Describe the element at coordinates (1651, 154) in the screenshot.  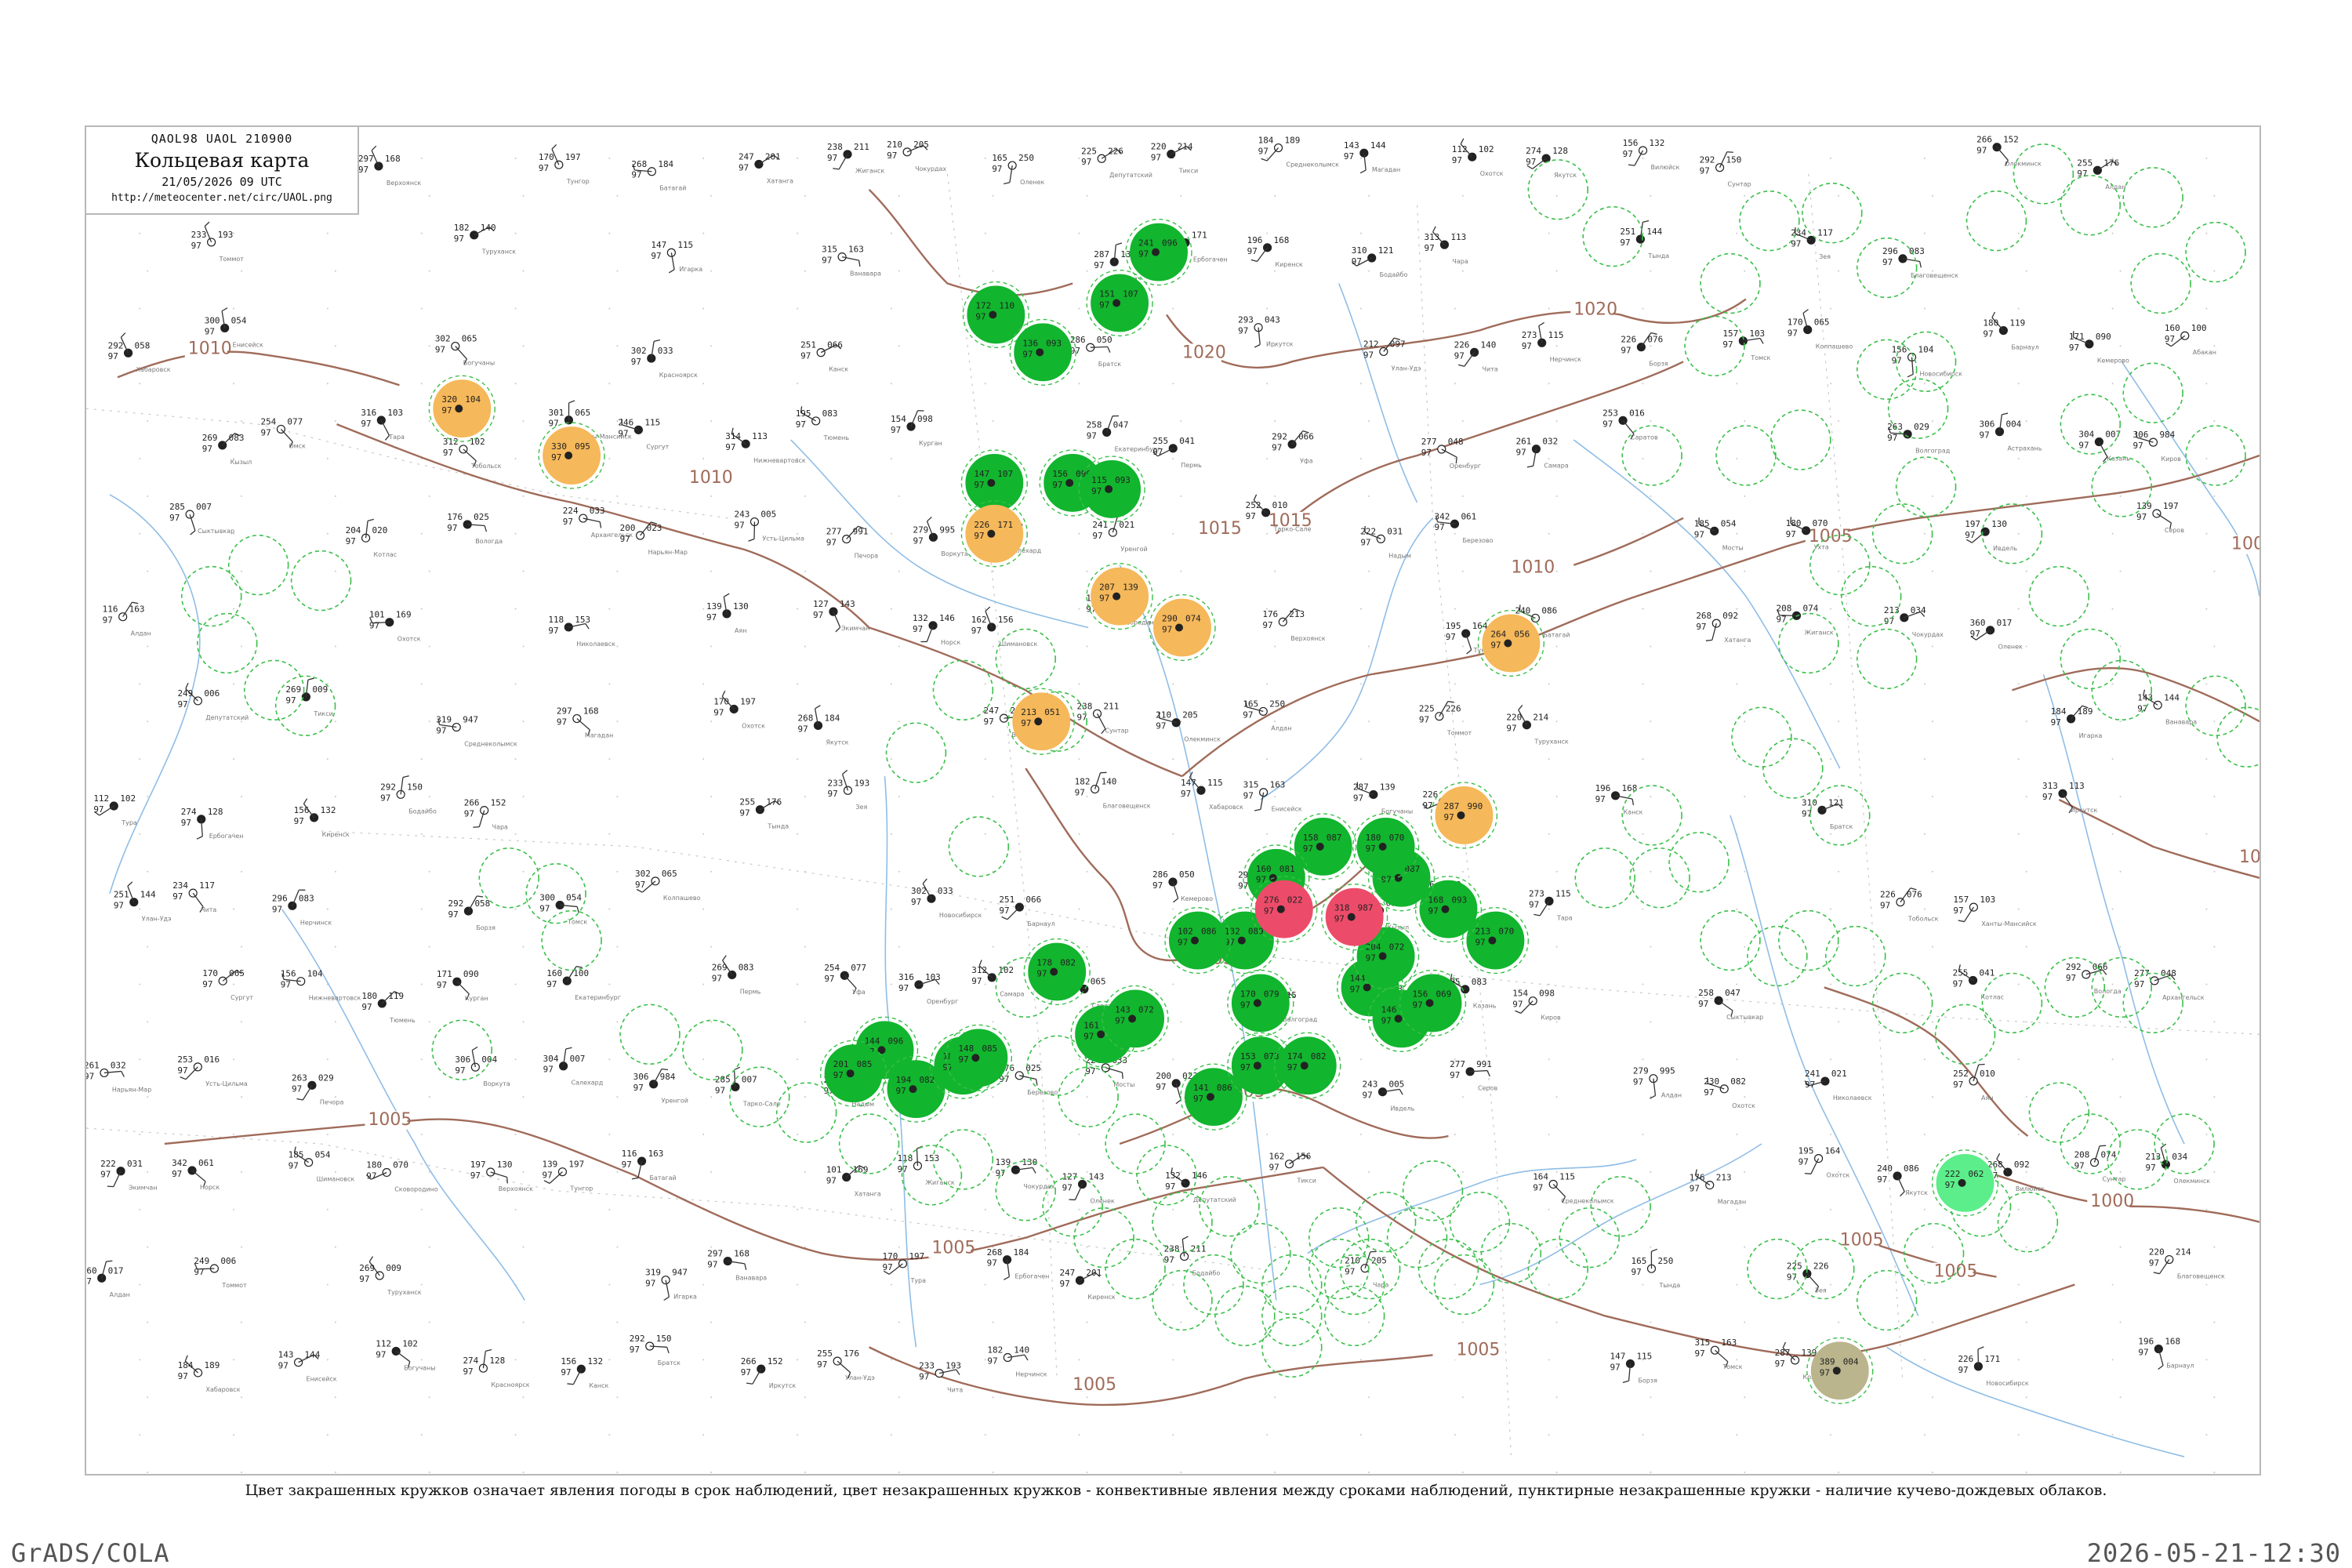
I see `station-plot: 156 13297Вилюйск` at that location.